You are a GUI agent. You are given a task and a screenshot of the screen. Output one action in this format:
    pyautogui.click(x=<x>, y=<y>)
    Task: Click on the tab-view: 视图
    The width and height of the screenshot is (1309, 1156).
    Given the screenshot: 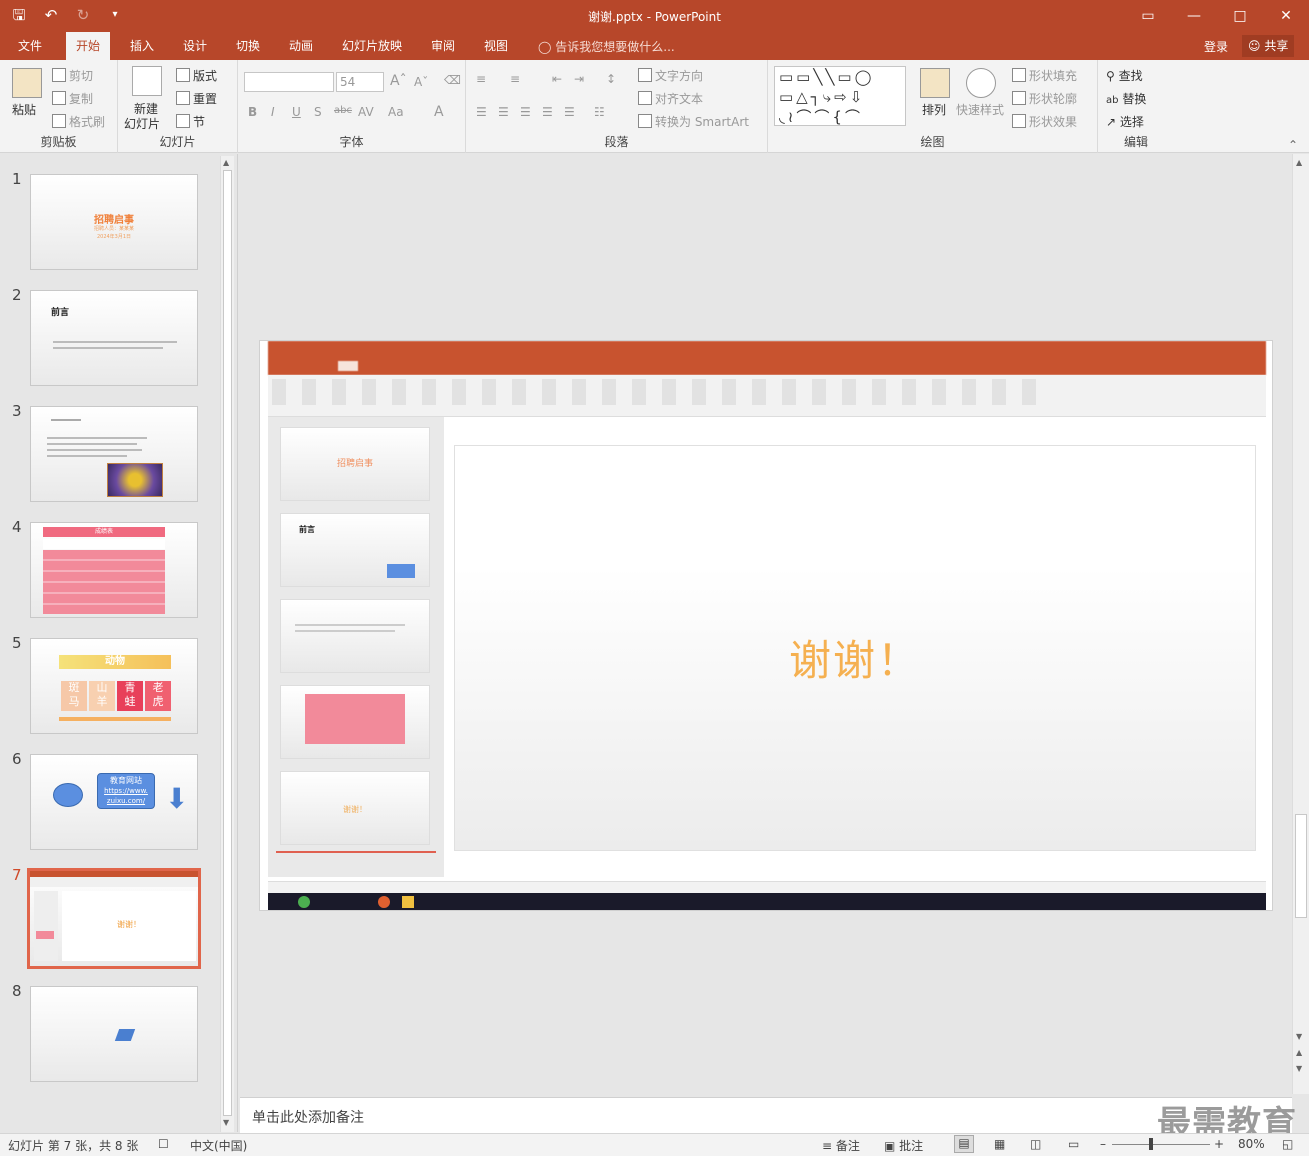 What is the action you would take?
    pyautogui.click(x=496, y=46)
    